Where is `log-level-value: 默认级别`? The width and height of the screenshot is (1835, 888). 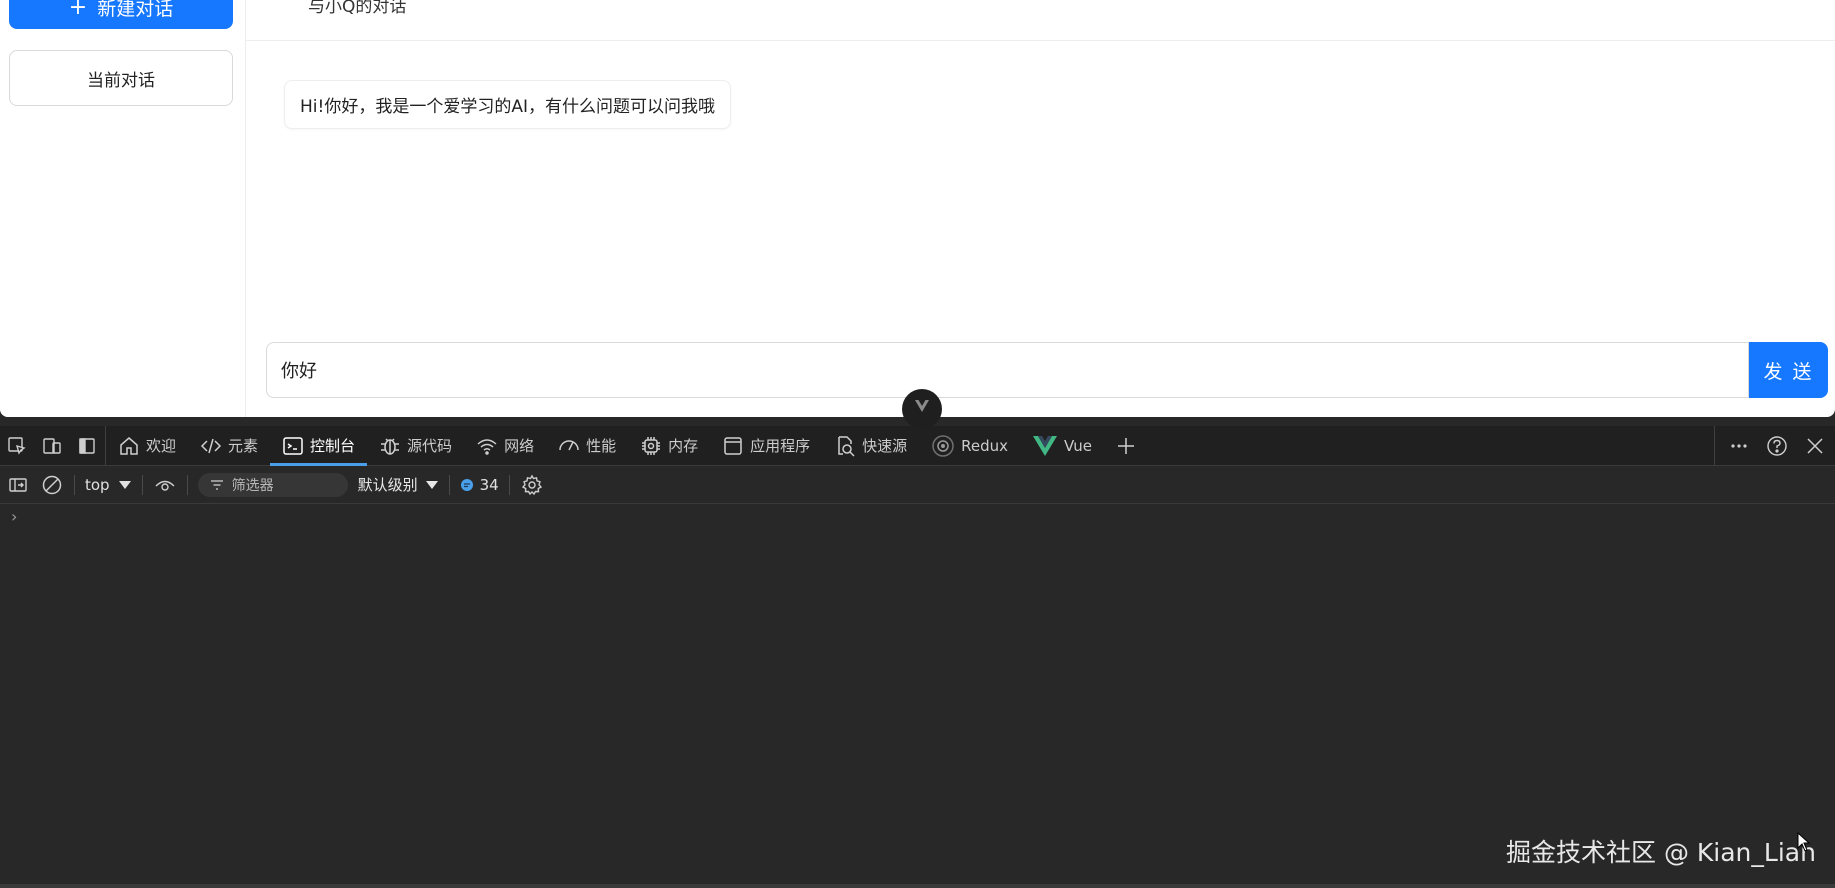
log-level-value: 默认级别 is located at coordinates (387, 485).